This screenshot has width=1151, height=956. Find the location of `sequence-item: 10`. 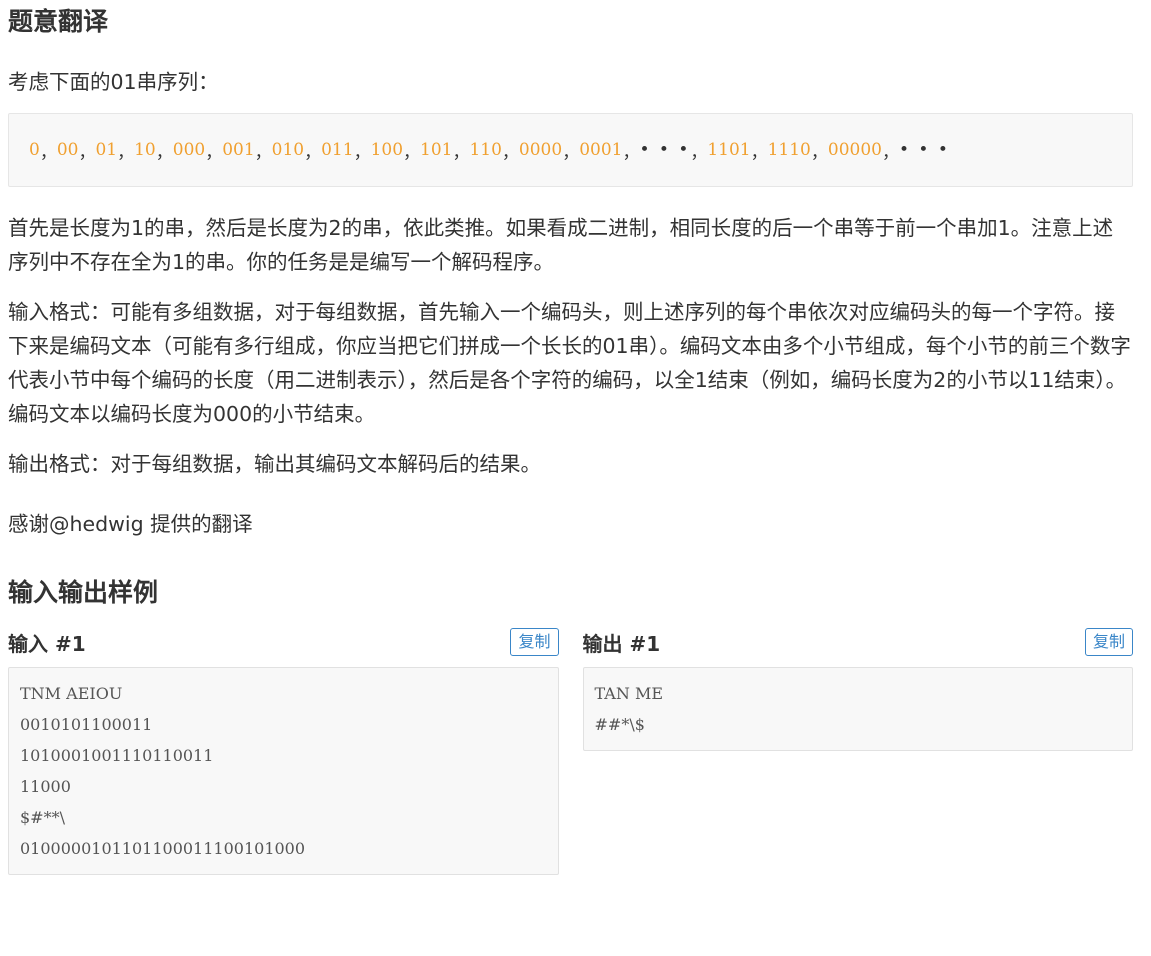

sequence-item: 10 is located at coordinates (145, 150).